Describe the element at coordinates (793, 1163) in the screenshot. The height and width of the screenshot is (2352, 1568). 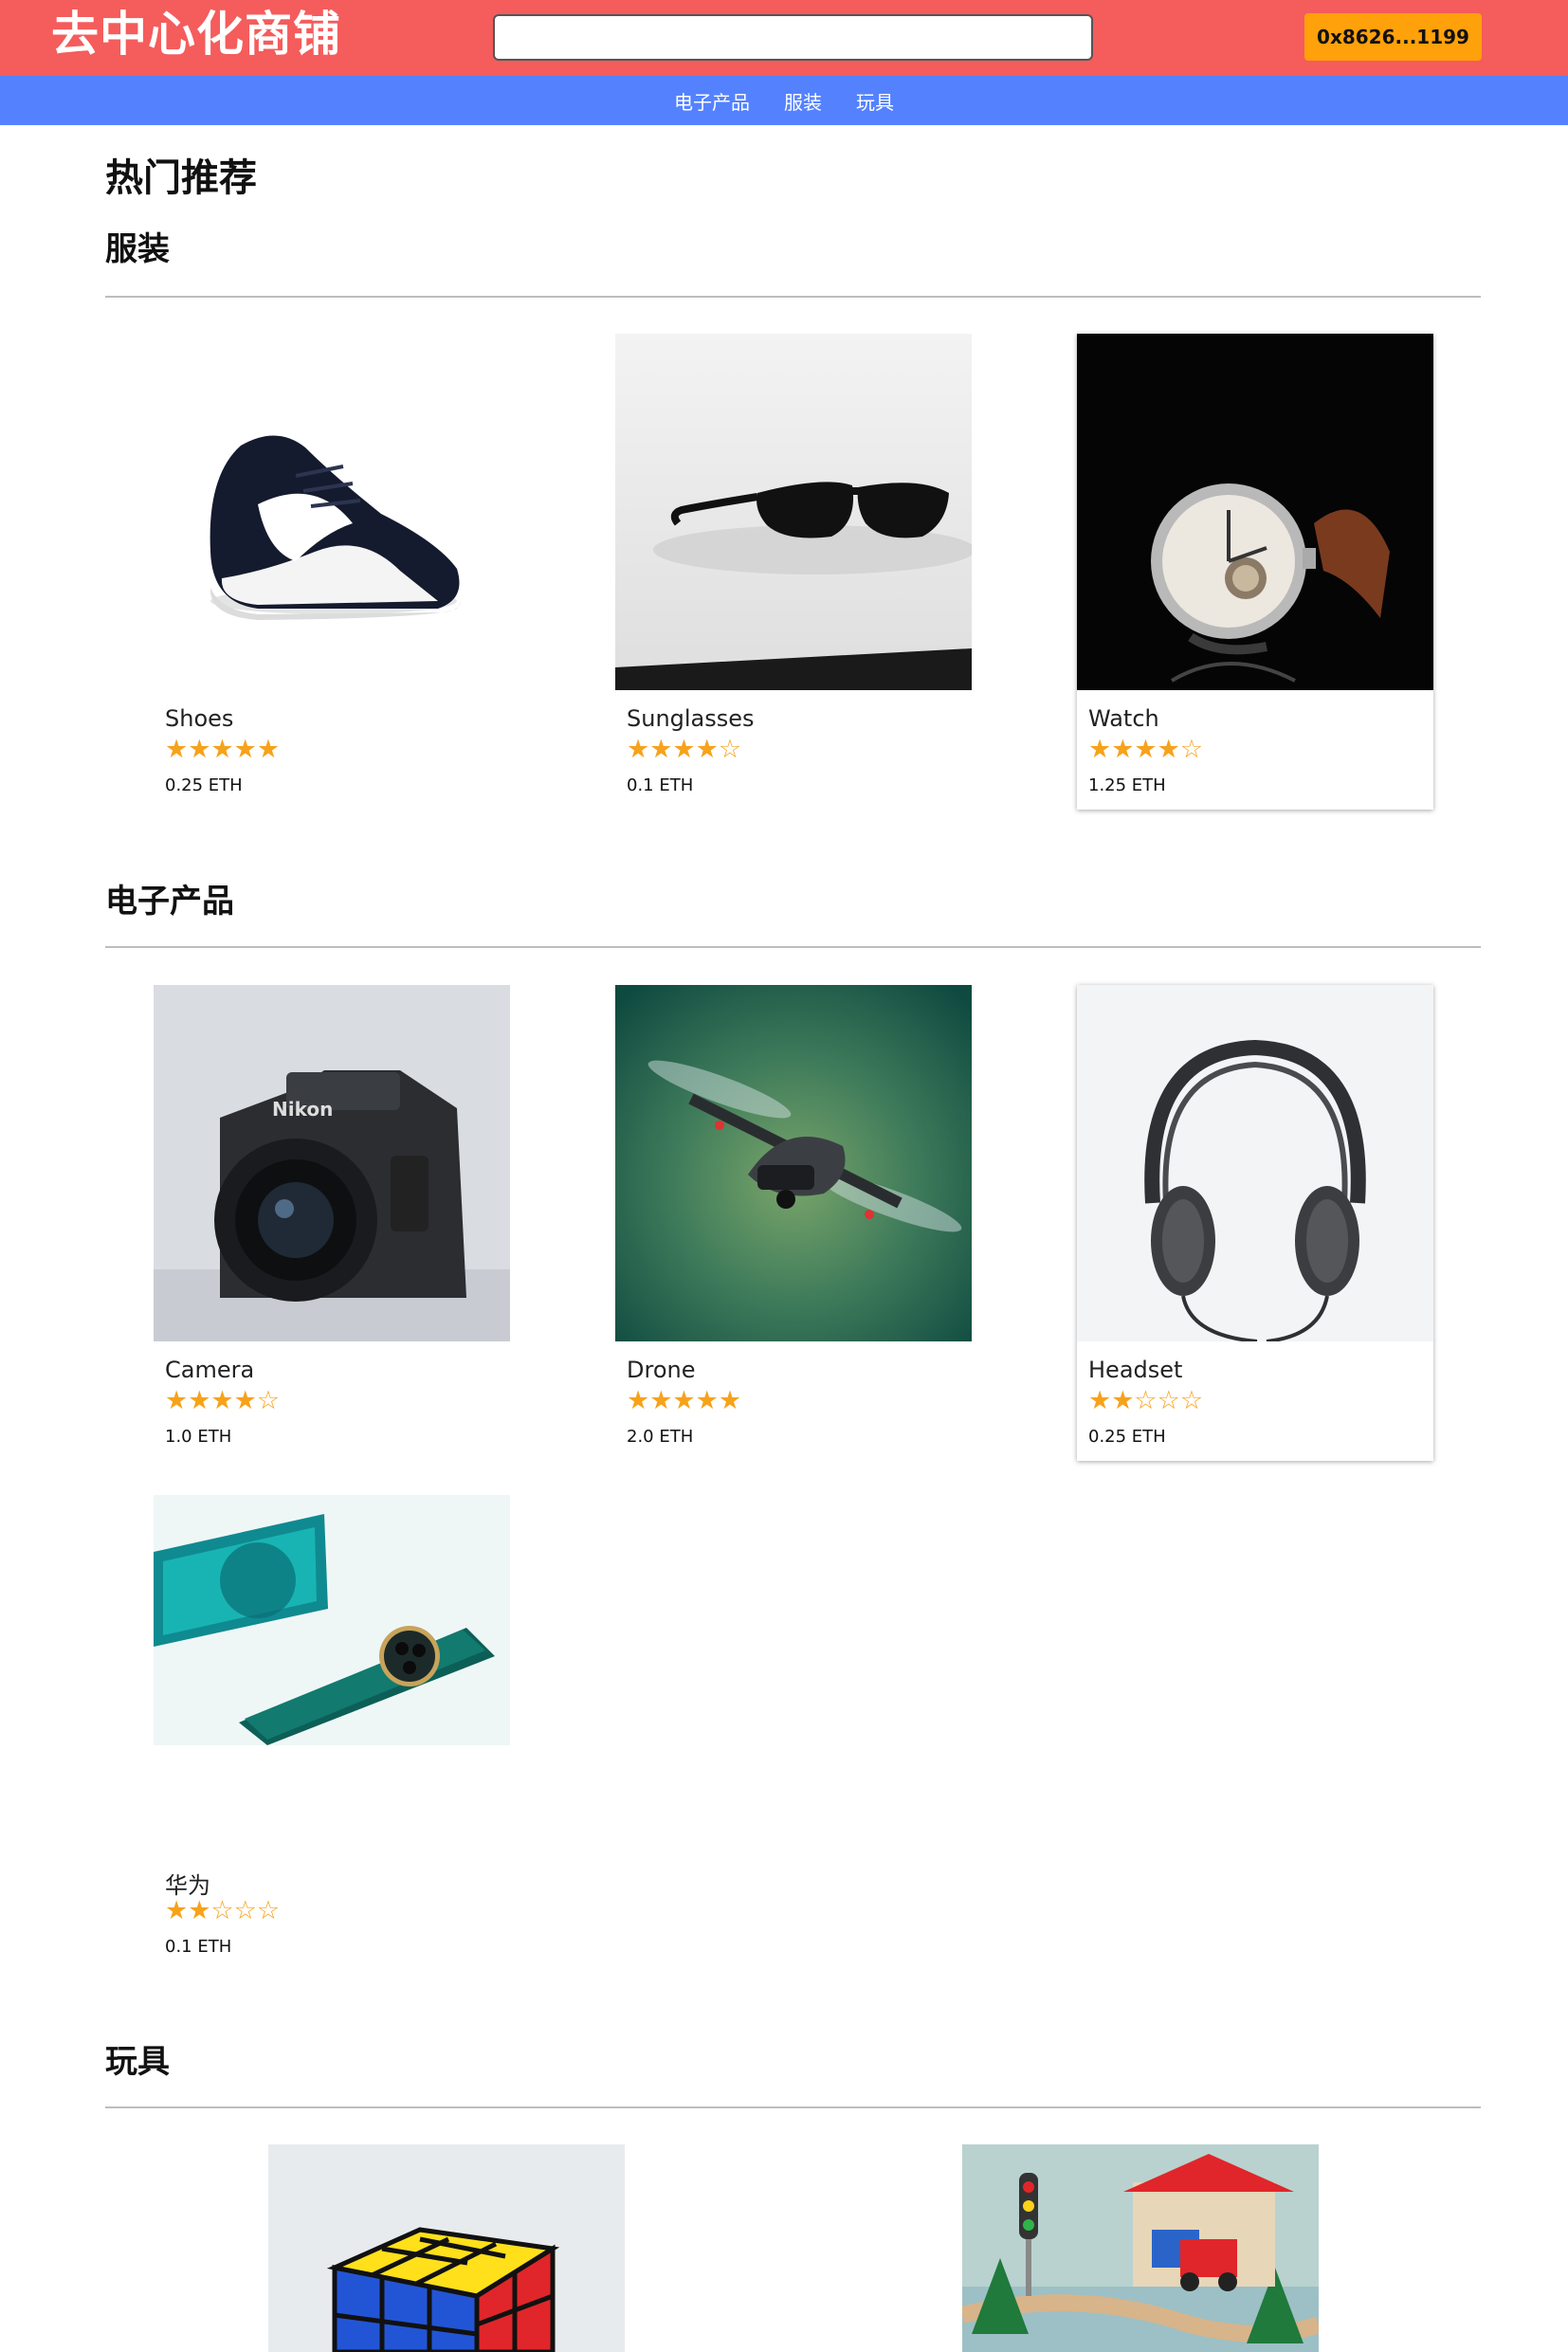
I see `drone-image` at that location.